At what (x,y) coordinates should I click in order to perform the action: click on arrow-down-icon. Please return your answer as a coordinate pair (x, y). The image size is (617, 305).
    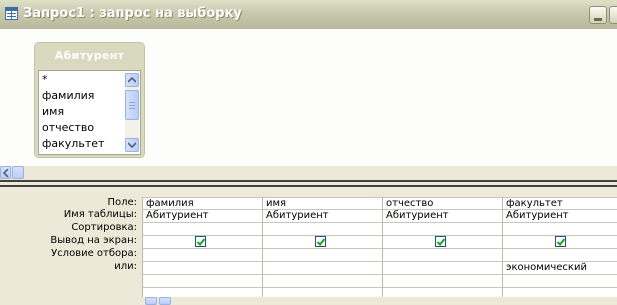
    Looking at the image, I should click on (132, 145).